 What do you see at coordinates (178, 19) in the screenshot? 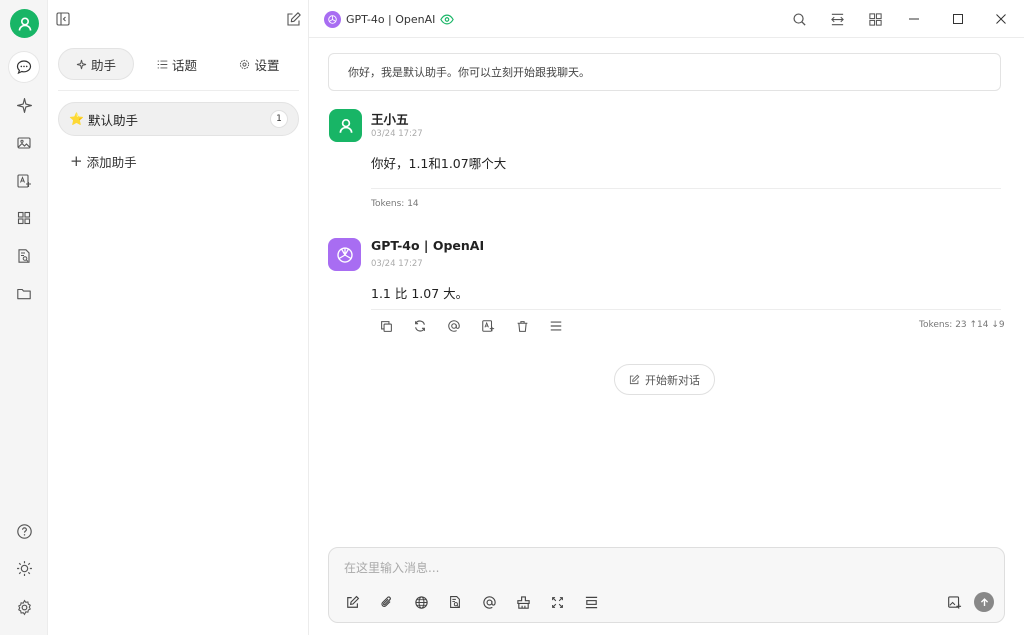
I see `panel-toolbar` at bounding box center [178, 19].